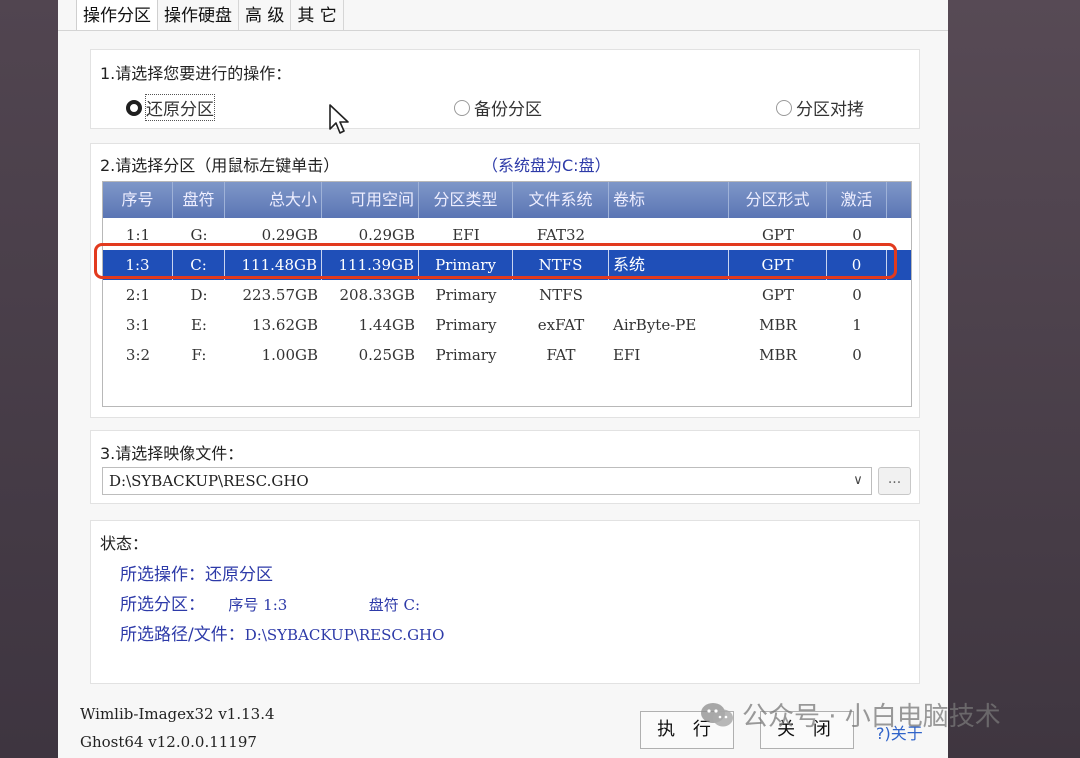 Image resolution: width=1080 pixels, height=758 pixels. I want to click on status-path-value: D:\SYBACKUP\RESC.GHO, so click(344, 635).